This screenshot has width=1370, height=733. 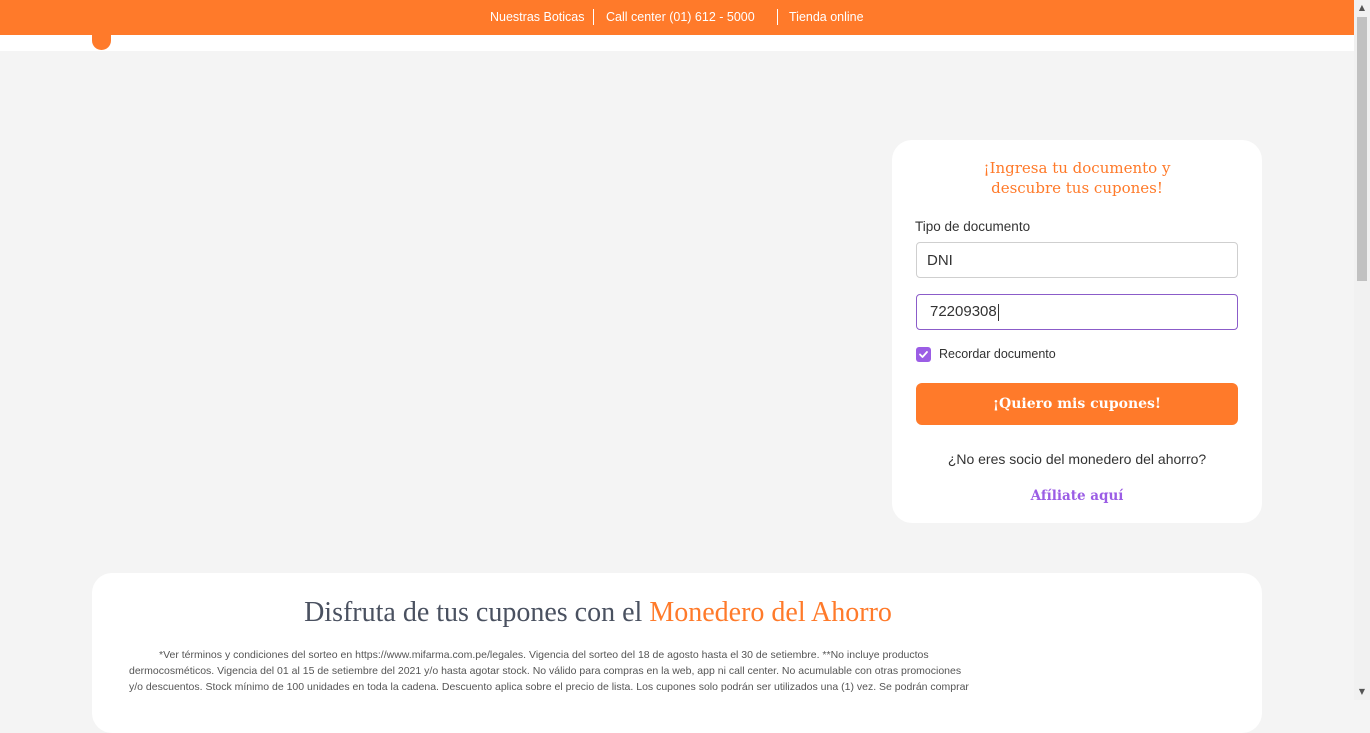 What do you see at coordinates (1077, 496) in the screenshot?
I see `affiliate-link: Afíliate aquí` at bounding box center [1077, 496].